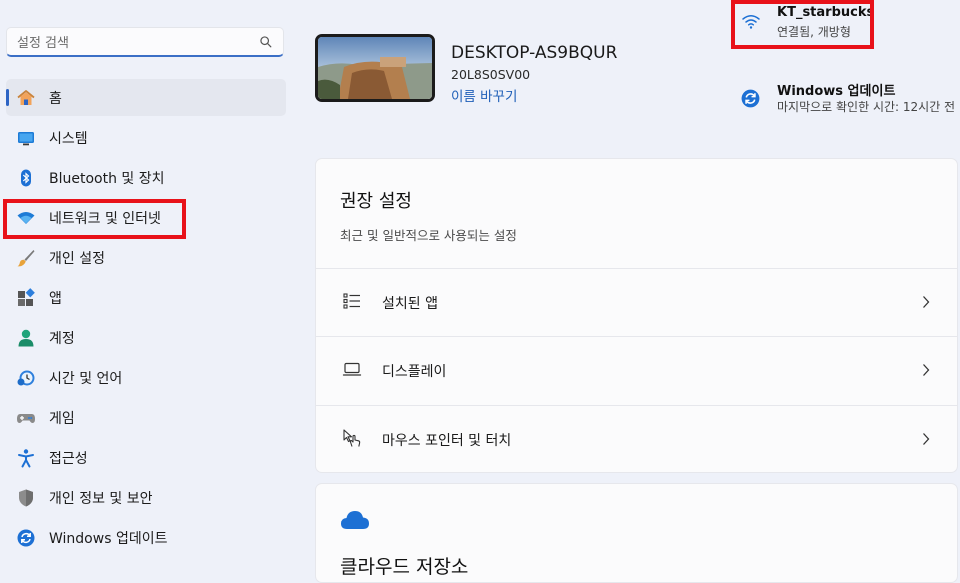 This screenshot has height=583, width=960. I want to click on highlight-box-network-nav, so click(94, 219).